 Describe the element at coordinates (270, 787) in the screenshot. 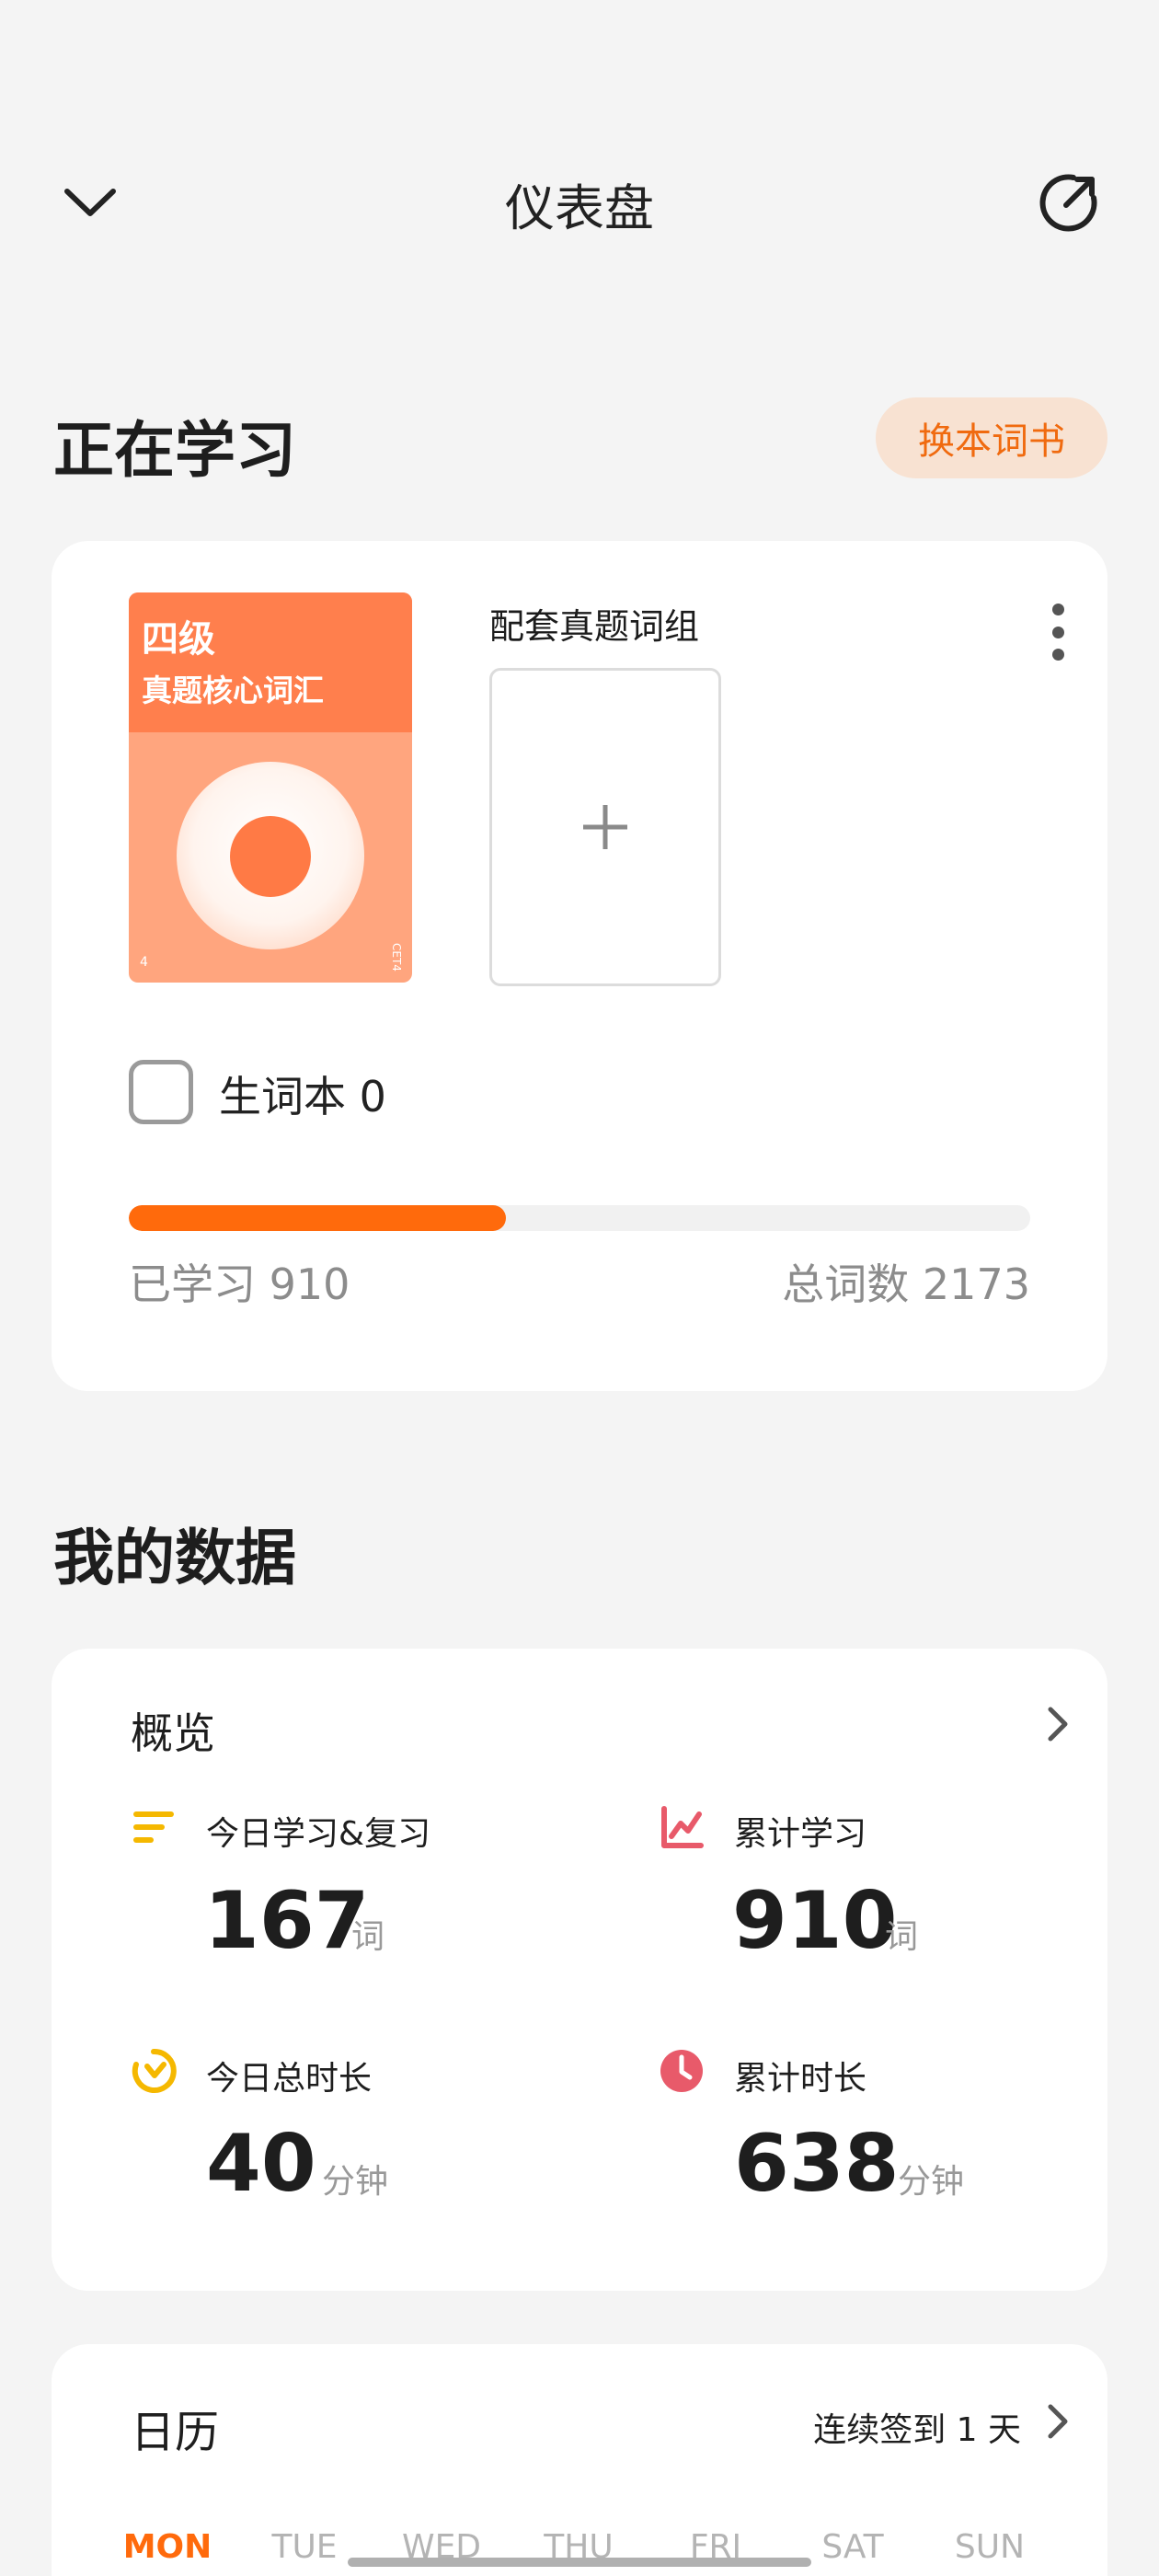

I see `book-cover: 四级 真题核心词汇 4 CET4` at that location.